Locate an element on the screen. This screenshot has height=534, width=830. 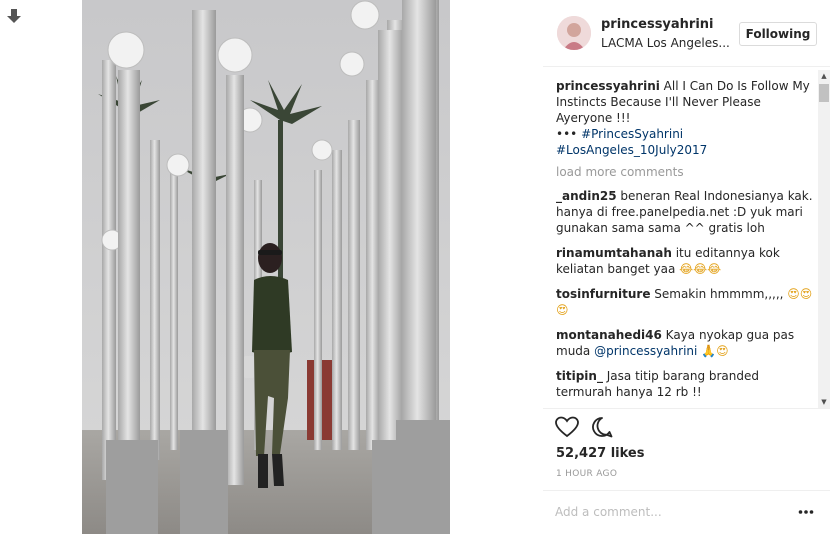
hashtag-link: #PrincesSyahrini is located at coordinates (632, 134).